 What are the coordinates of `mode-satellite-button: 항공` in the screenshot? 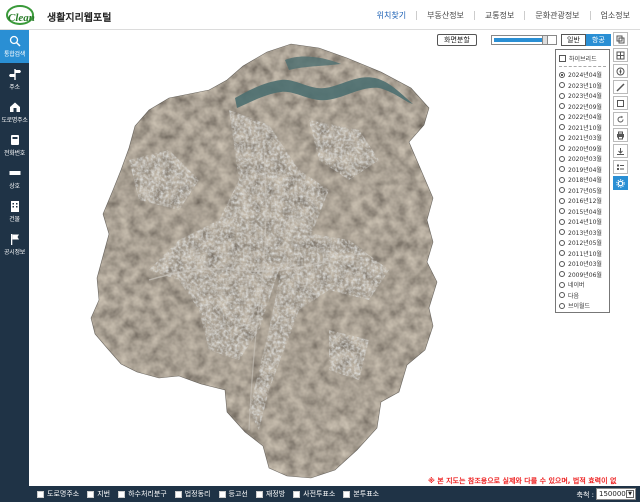 It's located at (598, 40).